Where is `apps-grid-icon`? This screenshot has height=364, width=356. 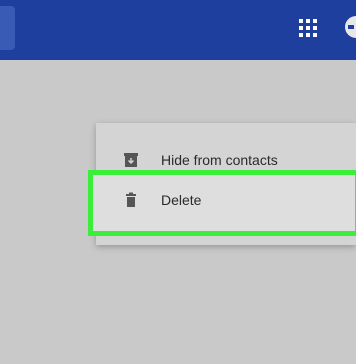
apps-grid-icon is located at coordinates (308, 28).